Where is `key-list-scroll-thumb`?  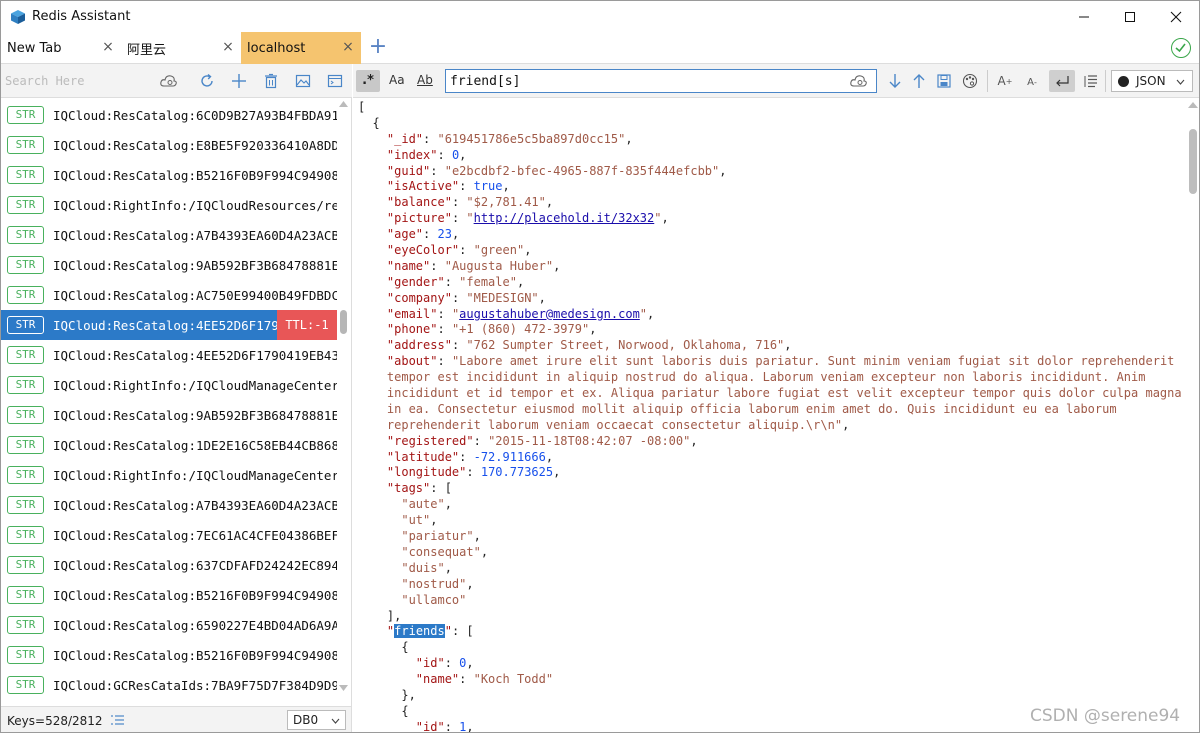
key-list-scroll-thumb is located at coordinates (343, 322).